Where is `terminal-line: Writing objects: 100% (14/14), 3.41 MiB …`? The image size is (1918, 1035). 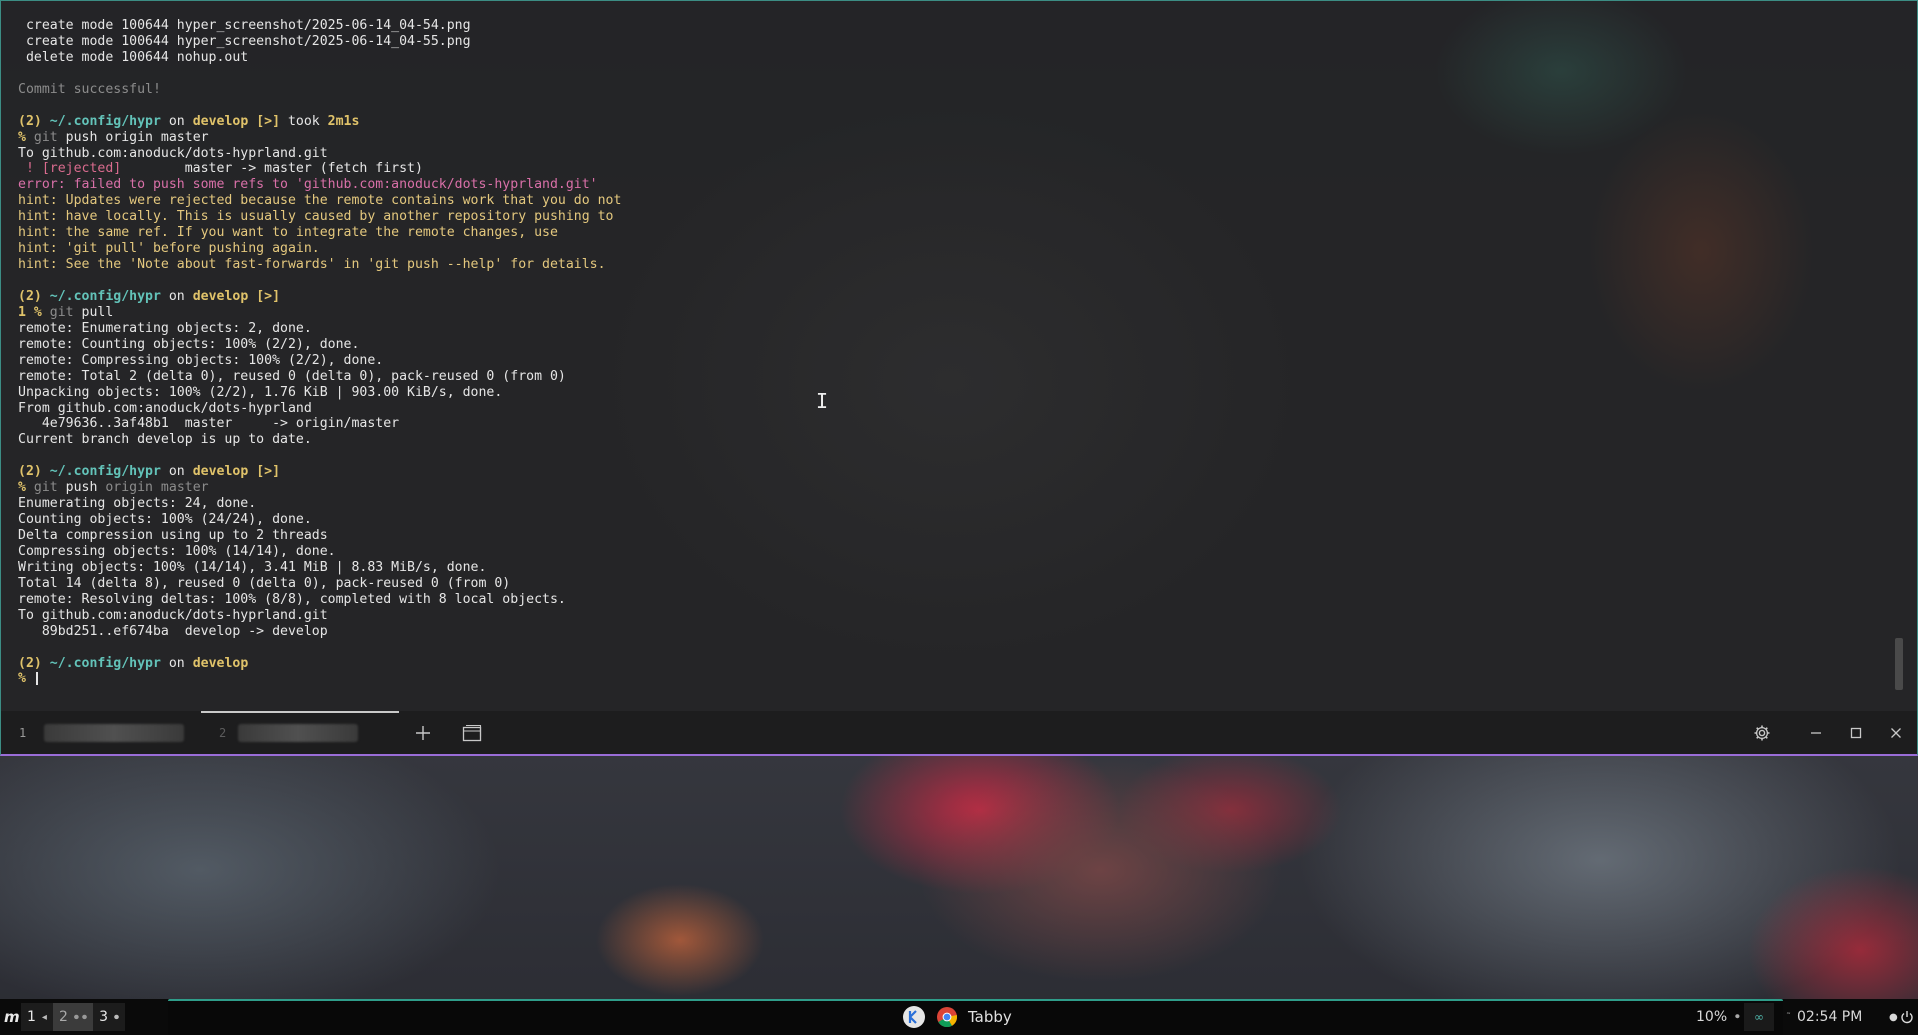 terminal-line: Writing objects: 100% (14/14), 3.41 MiB … is located at coordinates (252, 567).